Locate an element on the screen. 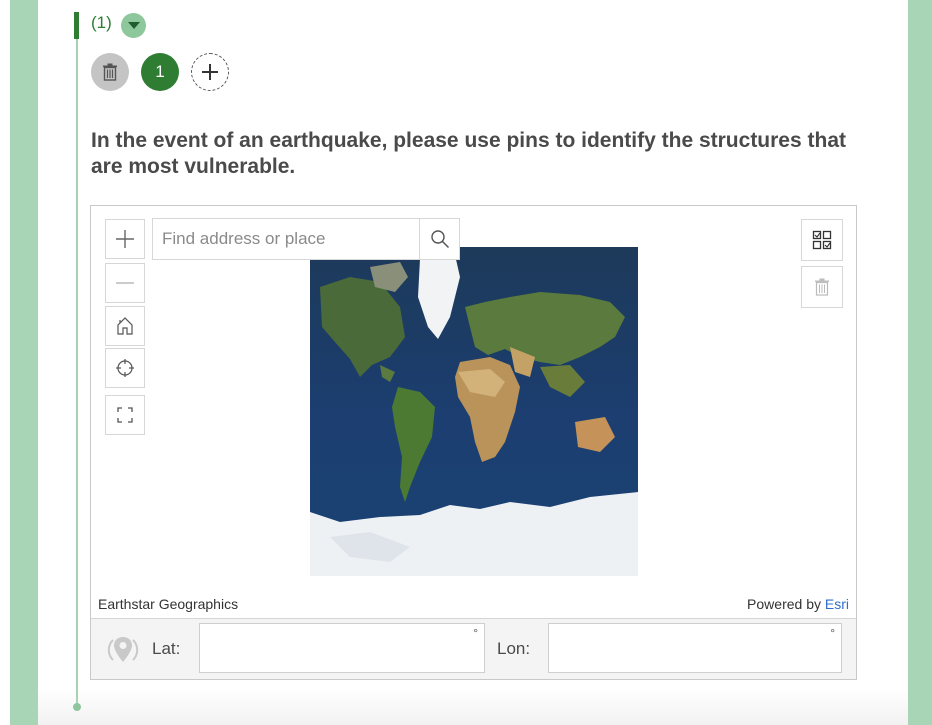  plus-icon is located at coordinates (210, 72).